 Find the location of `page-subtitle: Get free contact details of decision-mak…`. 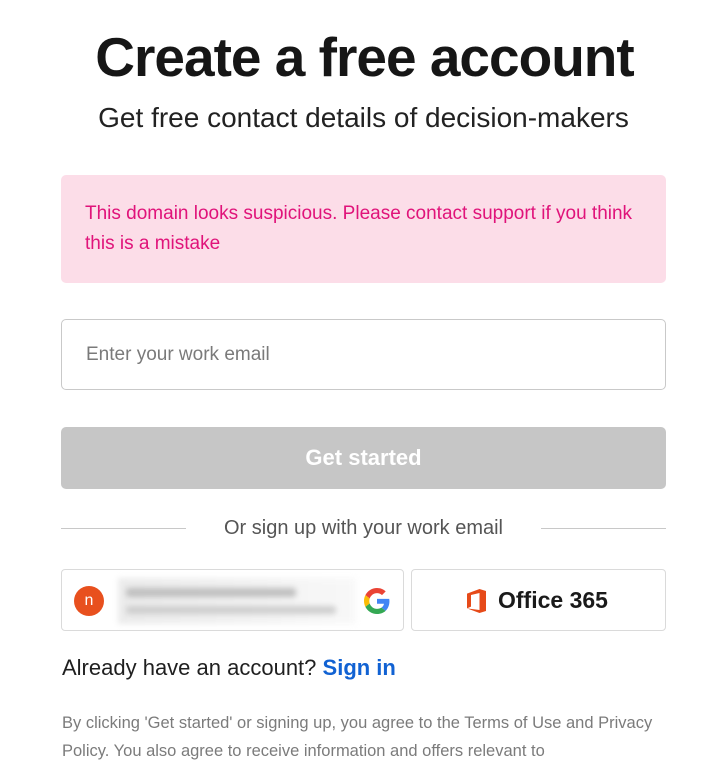

page-subtitle: Get free contact details of decision-mak… is located at coordinates (363, 117).